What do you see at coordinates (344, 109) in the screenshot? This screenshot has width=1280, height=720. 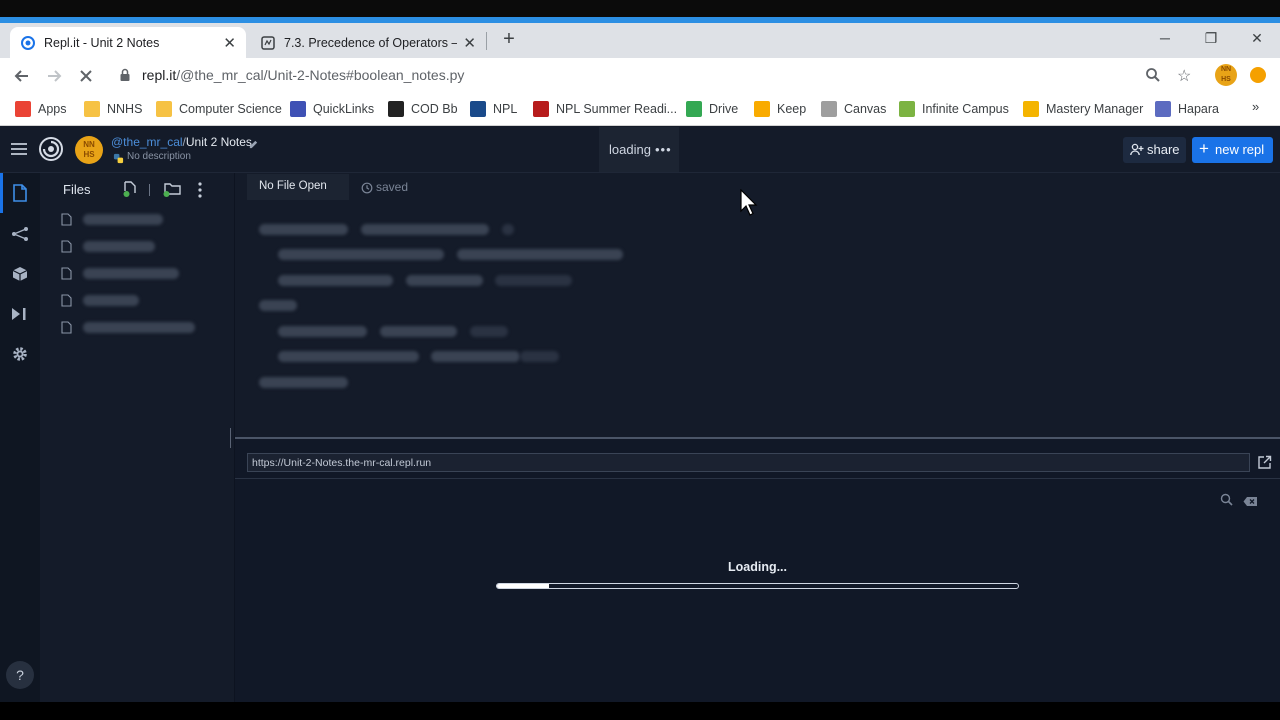 I see `bookmark-label: QuickLinks` at bounding box center [344, 109].